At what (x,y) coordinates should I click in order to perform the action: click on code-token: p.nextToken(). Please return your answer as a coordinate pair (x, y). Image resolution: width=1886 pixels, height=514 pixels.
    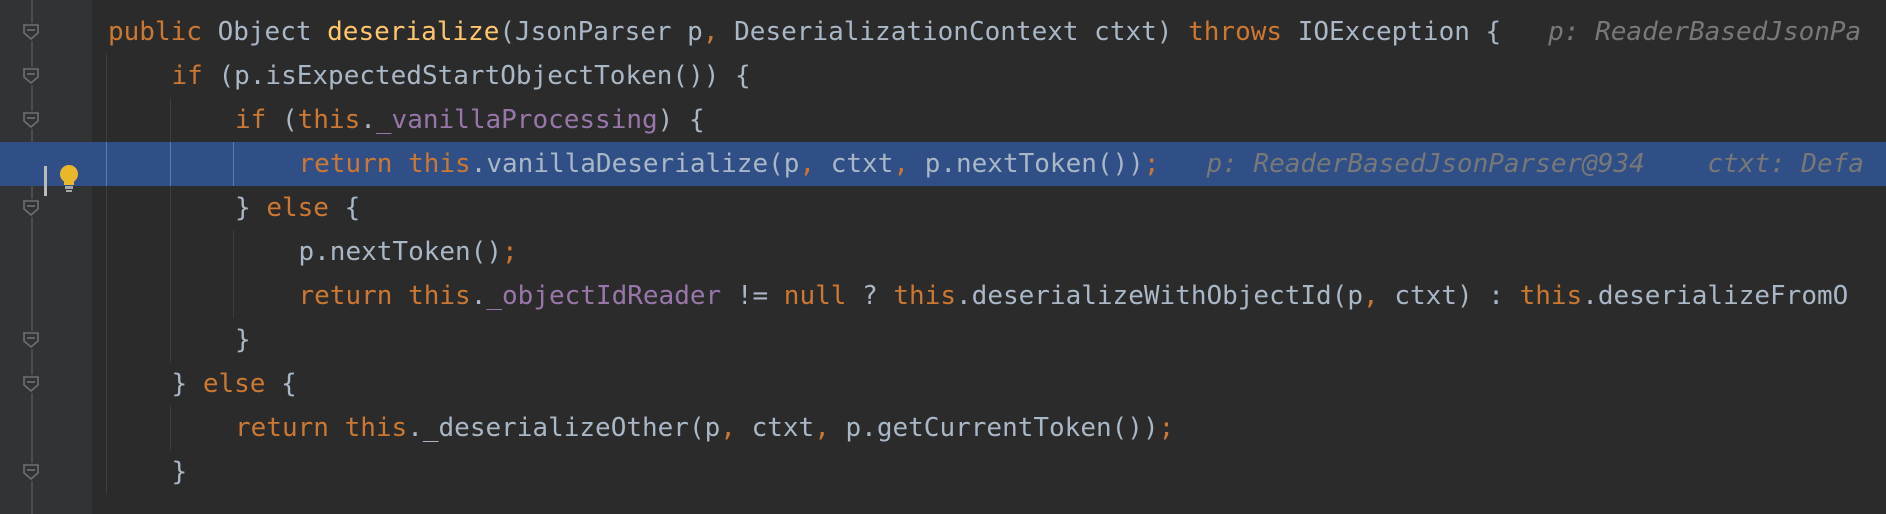
    Looking at the image, I should click on (400, 252).